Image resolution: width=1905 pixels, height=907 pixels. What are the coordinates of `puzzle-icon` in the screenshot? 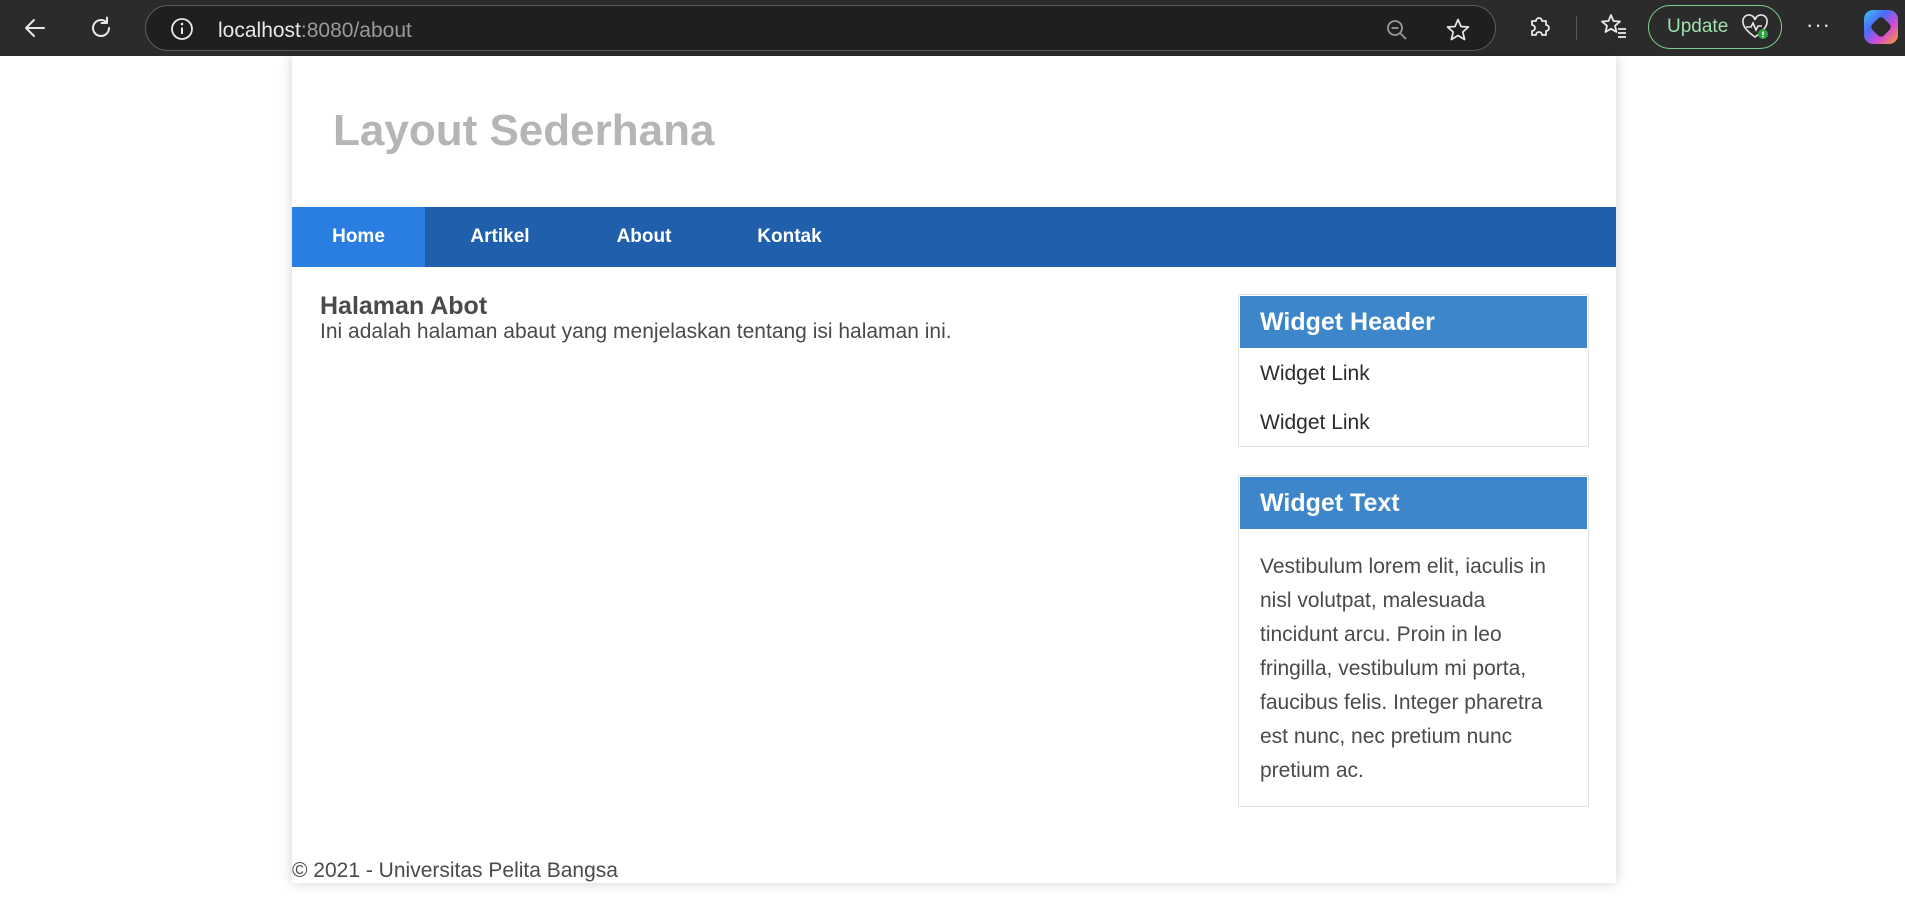 It's located at (1540, 26).